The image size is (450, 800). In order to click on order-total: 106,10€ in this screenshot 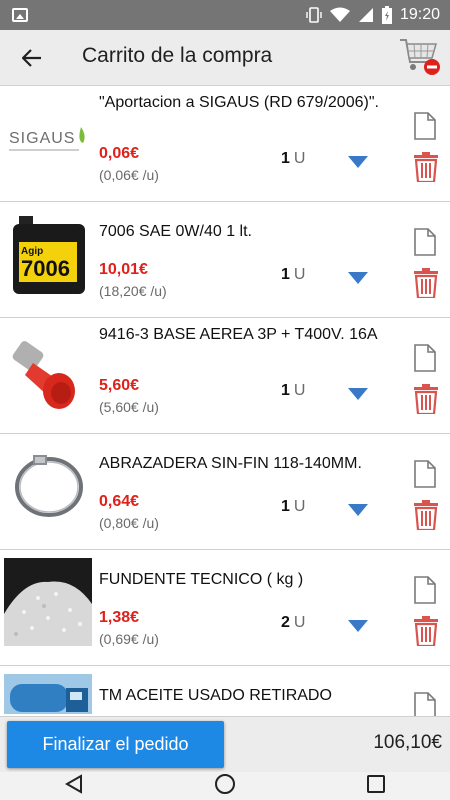, I will do `click(407, 742)`.